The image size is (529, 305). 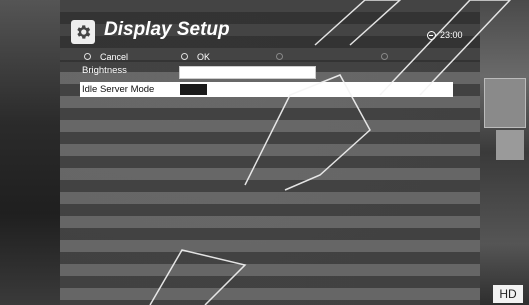 What do you see at coordinates (118, 89) in the screenshot?
I see `idle-server-mode-label: Idle Server Mode` at bounding box center [118, 89].